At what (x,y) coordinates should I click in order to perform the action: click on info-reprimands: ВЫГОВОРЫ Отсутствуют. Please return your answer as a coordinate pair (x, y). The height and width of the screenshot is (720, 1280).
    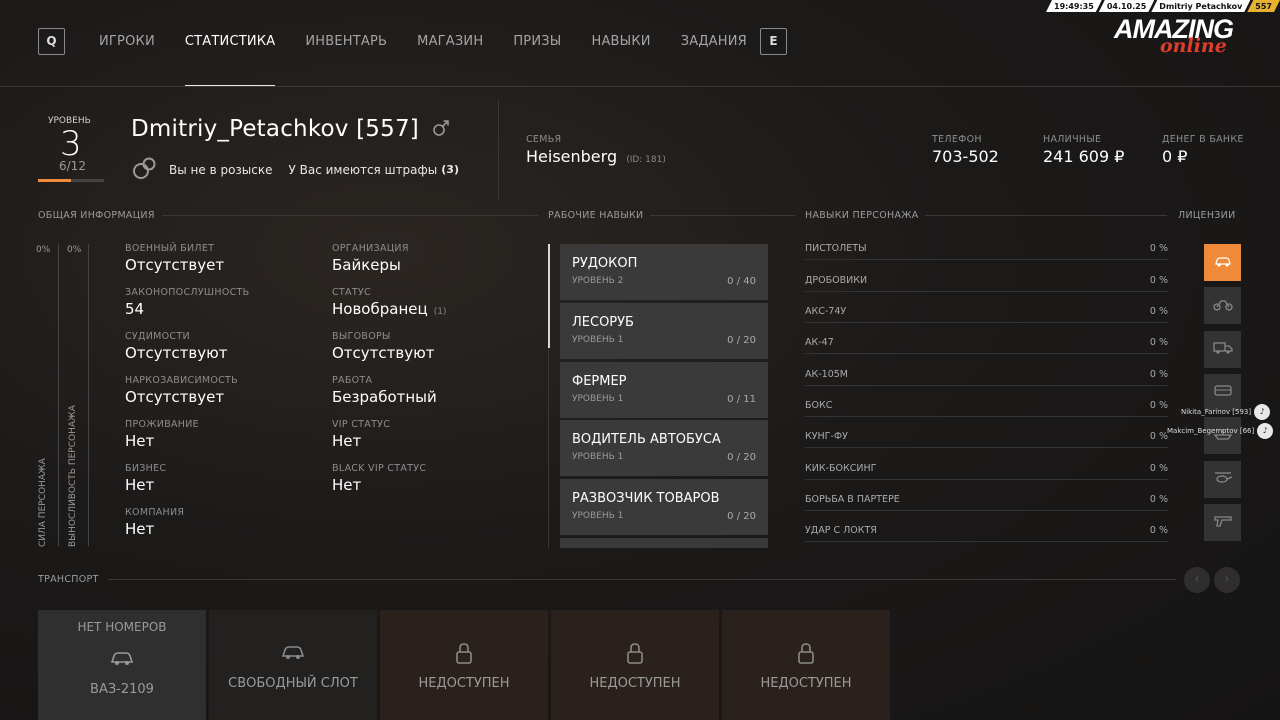
    Looking at the image, I should click on (383, 346).